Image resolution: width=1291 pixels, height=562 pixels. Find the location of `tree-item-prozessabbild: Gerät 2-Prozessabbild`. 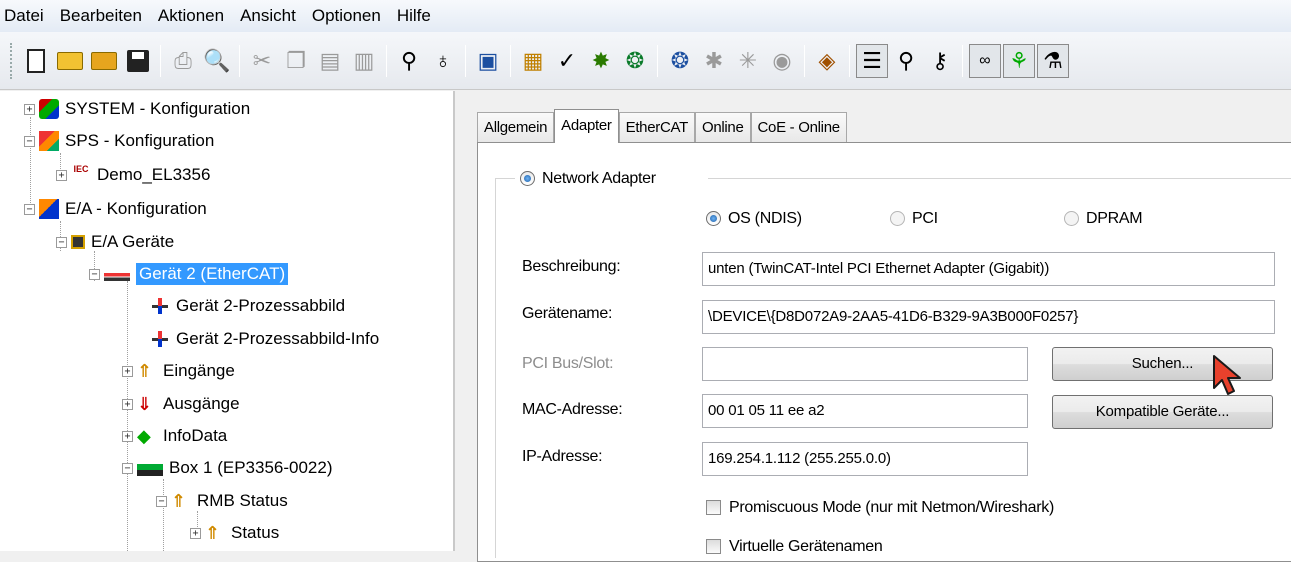

tree-item-prozessabbild: Gerät 2-Prozessabbild is located at coordinates (247, 306).